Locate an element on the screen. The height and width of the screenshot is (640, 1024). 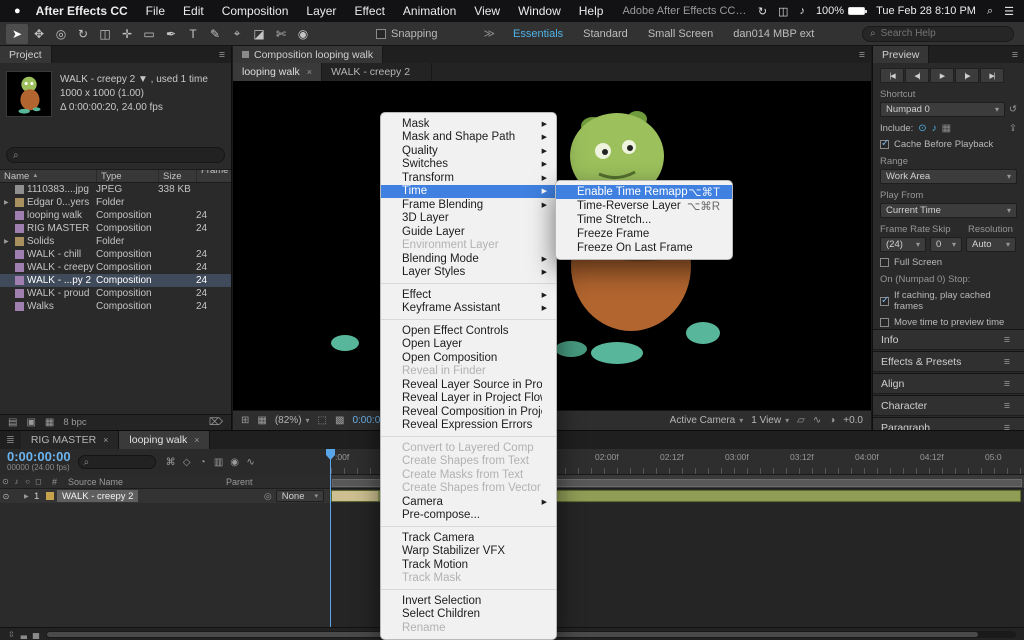
play-from-dropdown: Current Time is located at coordinates (948, 210).